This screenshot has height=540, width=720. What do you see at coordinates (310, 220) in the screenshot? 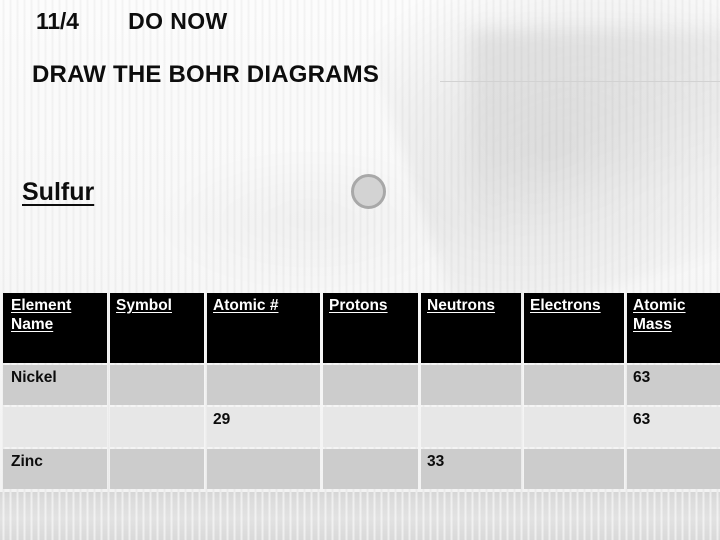
I see `background-shadow-center` at bounding box center [310, 220].